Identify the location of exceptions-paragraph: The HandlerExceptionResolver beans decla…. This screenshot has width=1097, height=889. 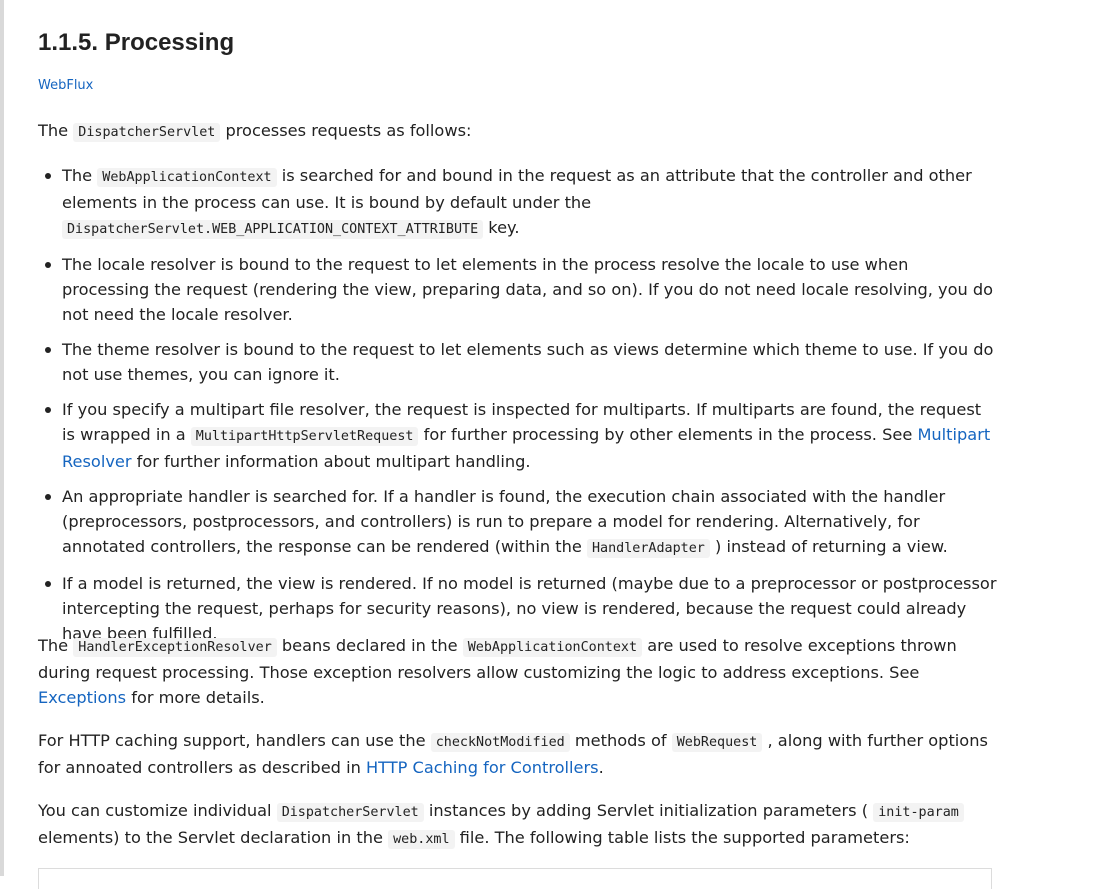
(497, 671).